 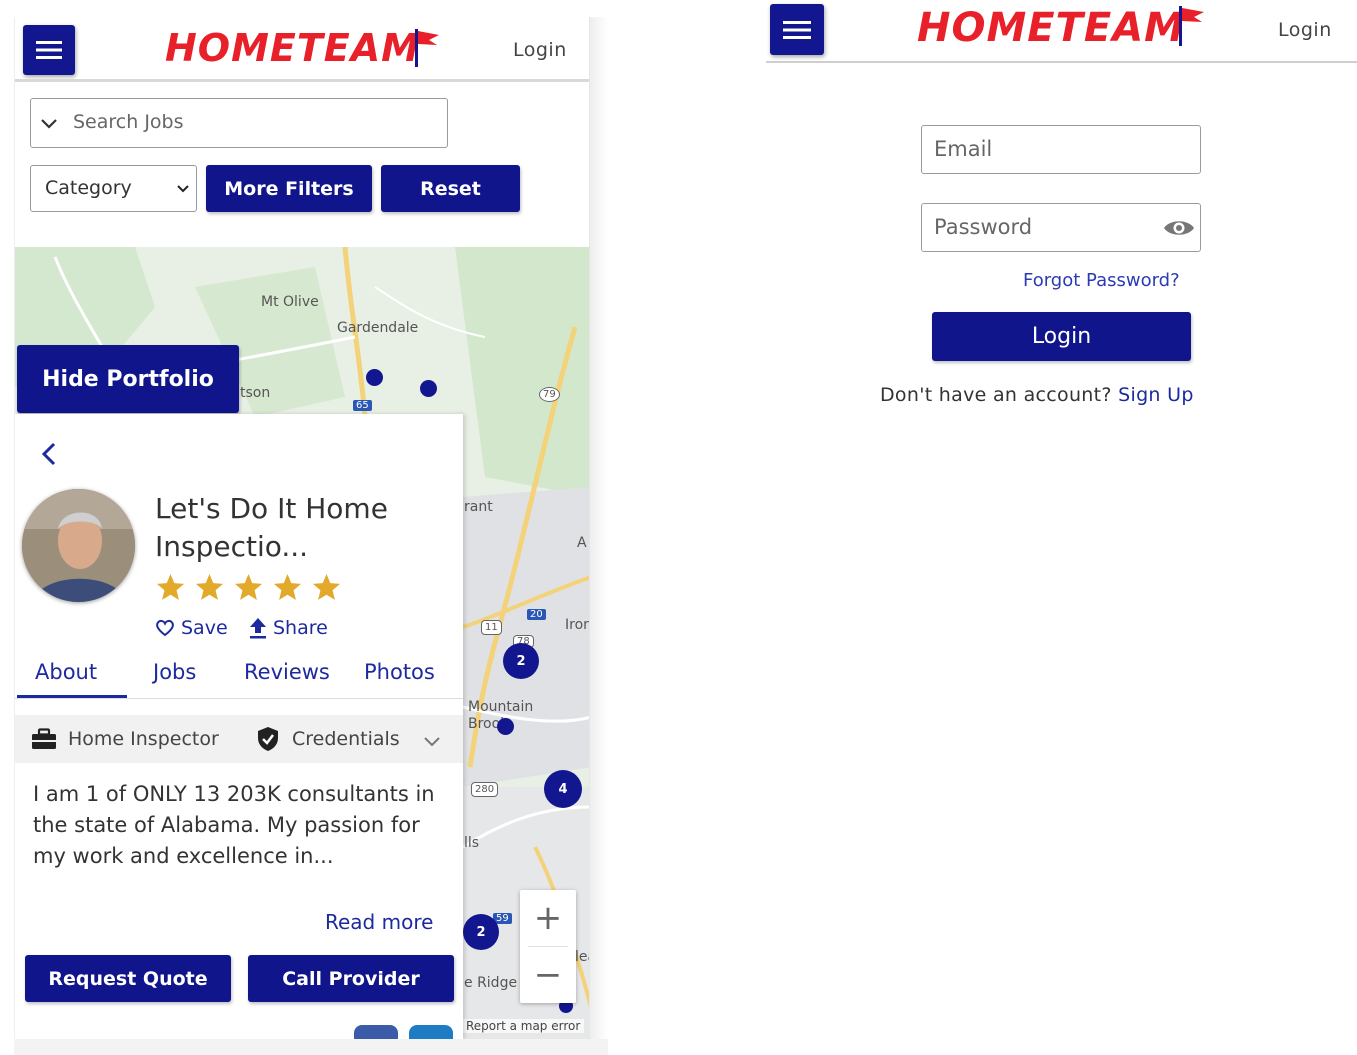 I want to click on rating-stars, so click(x=248, y=587).